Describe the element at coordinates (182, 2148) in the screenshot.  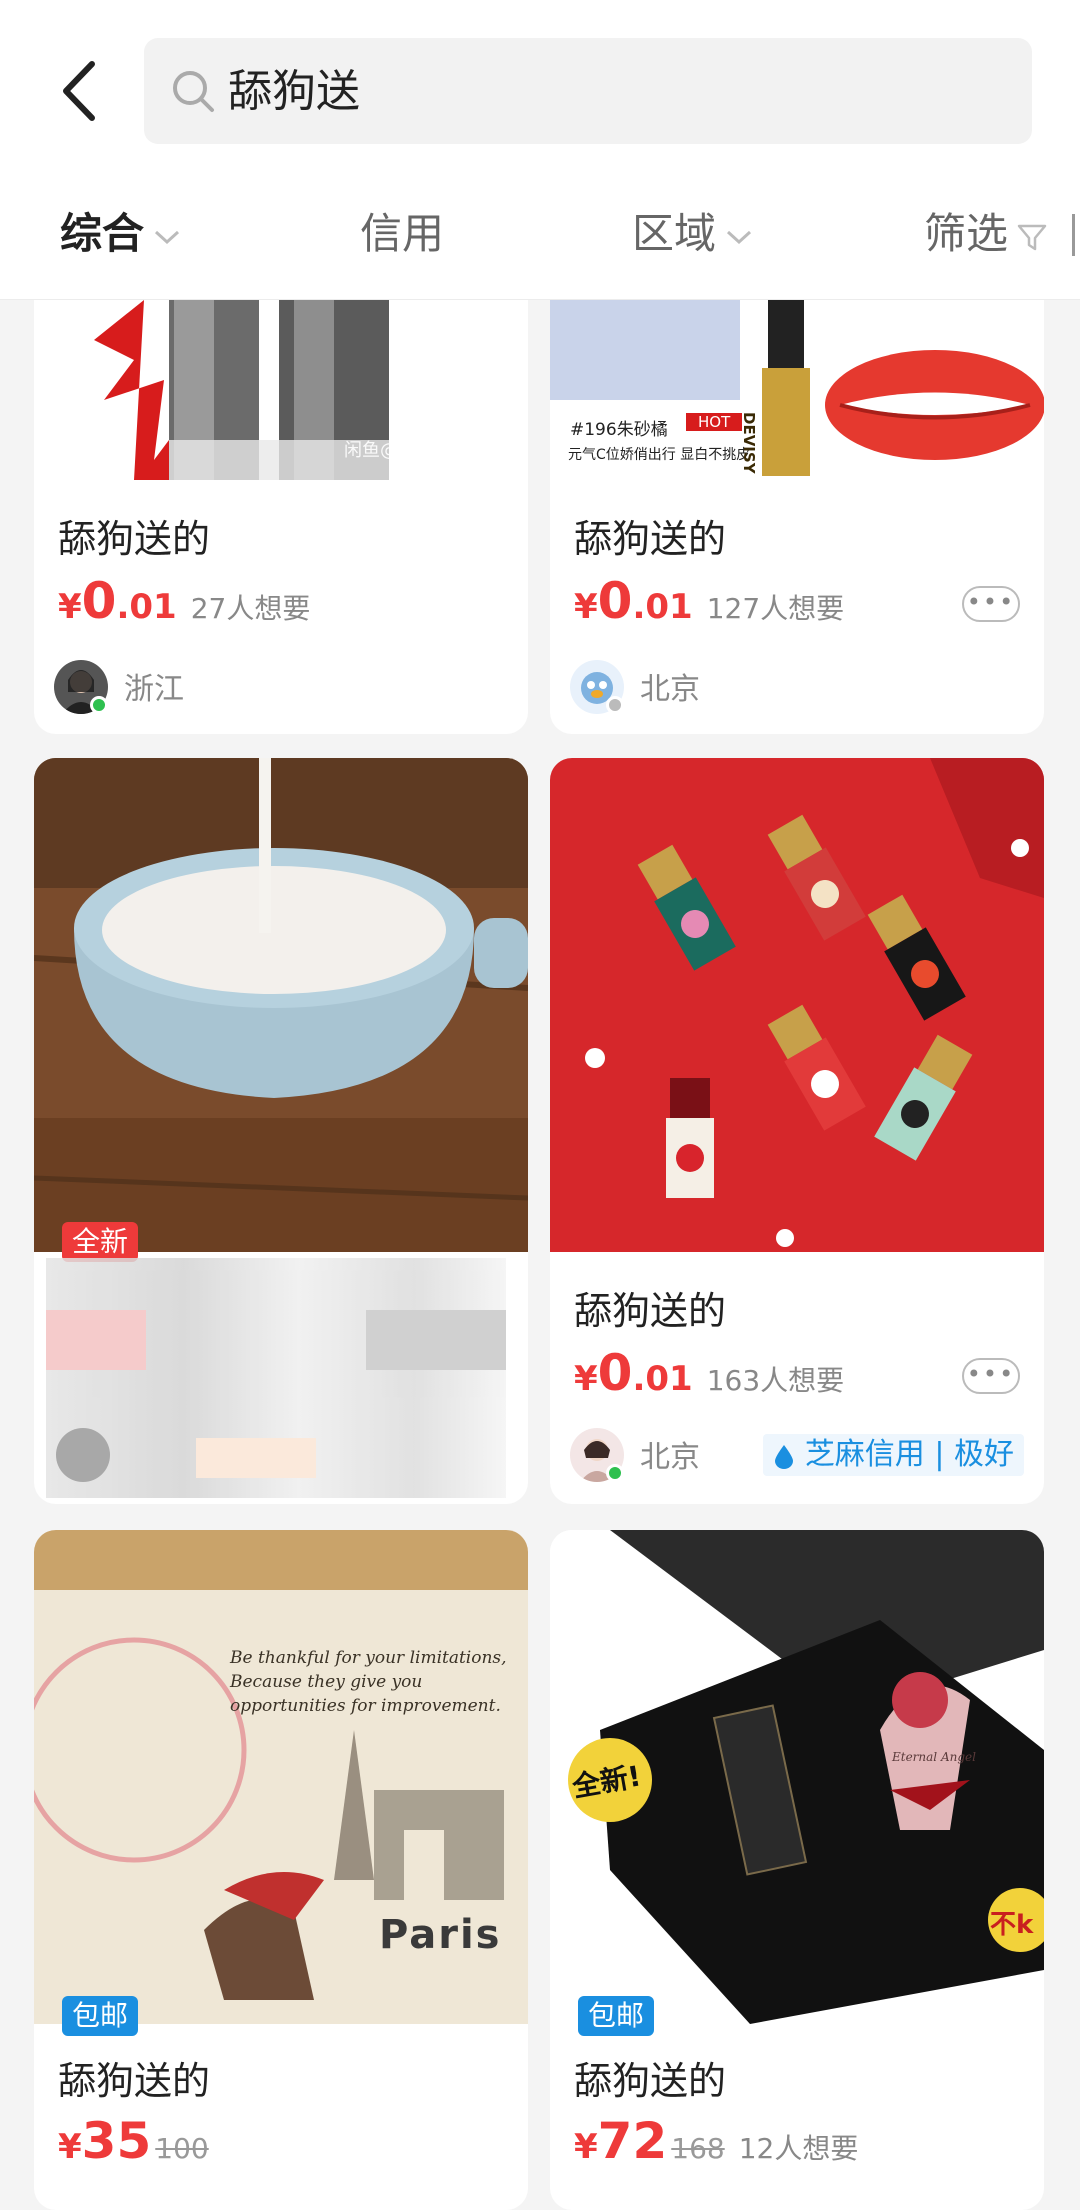
I see `original-price: 100` at that location.